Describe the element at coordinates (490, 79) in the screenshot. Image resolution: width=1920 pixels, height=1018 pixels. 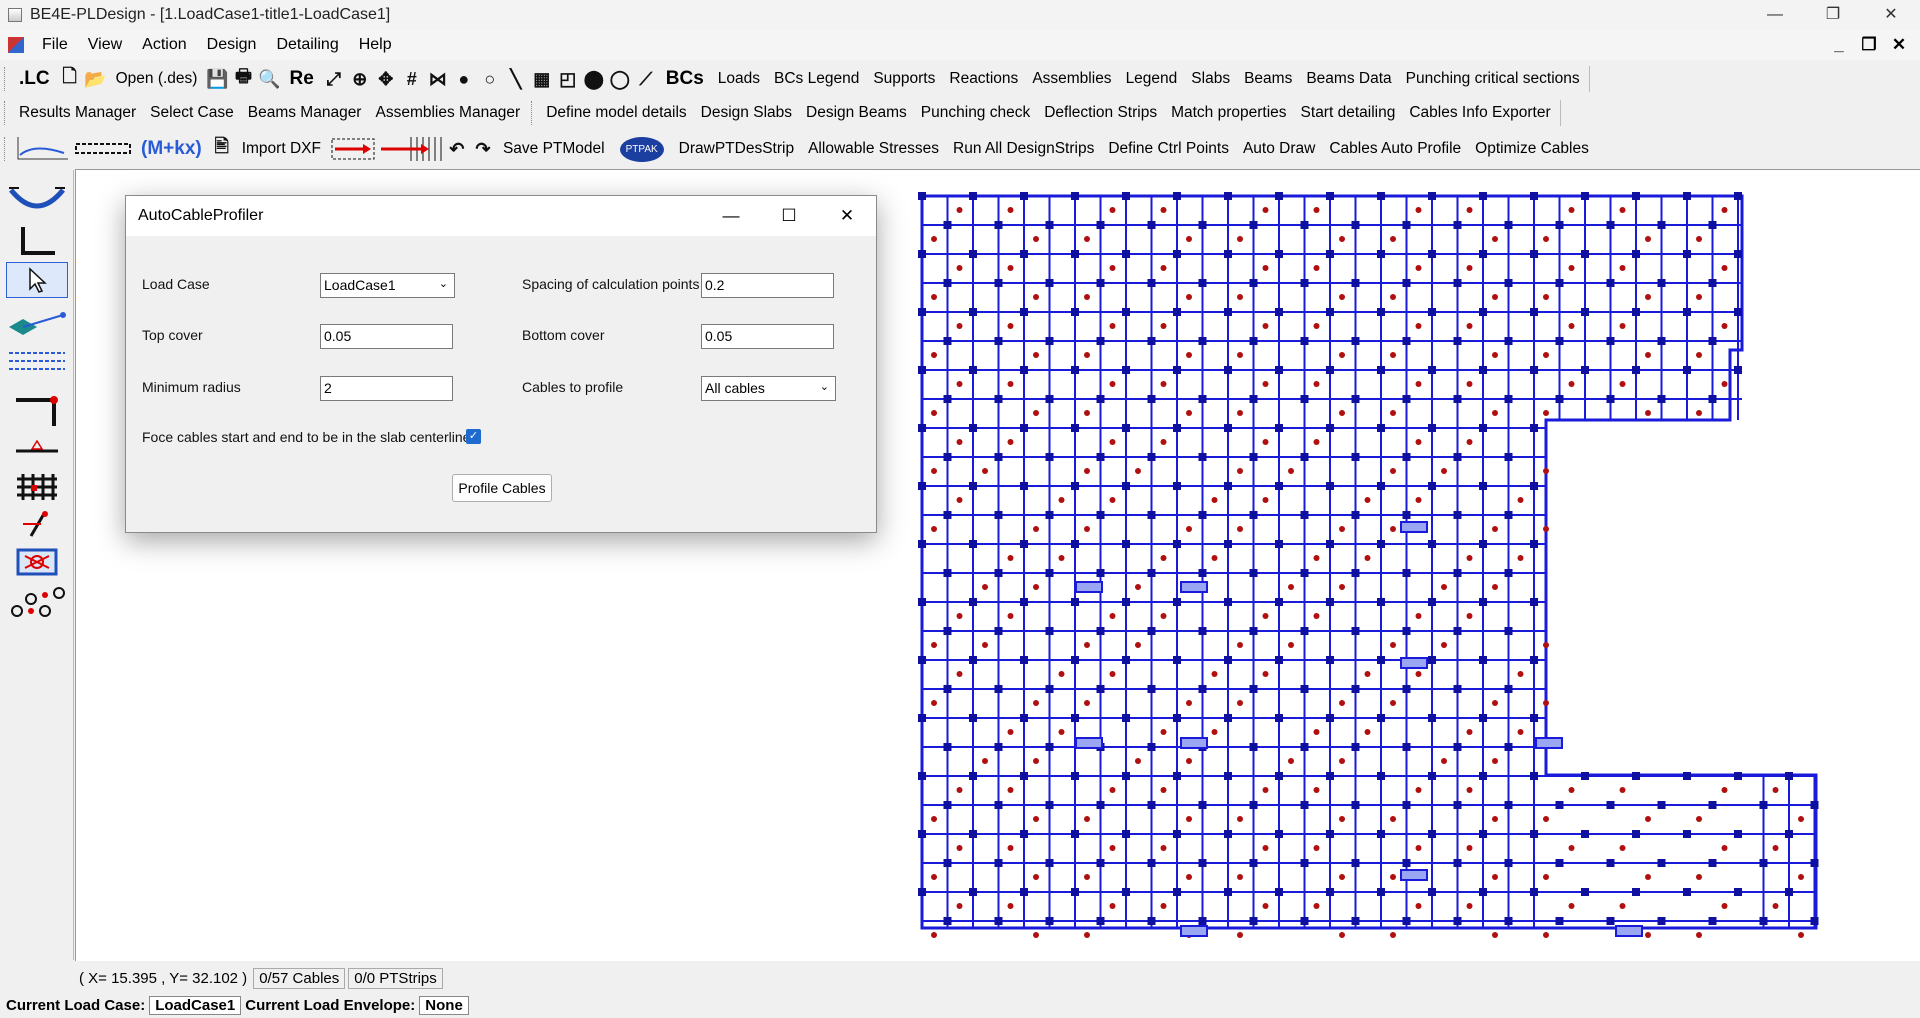
I see `circle-node-icon: ○` at that location.